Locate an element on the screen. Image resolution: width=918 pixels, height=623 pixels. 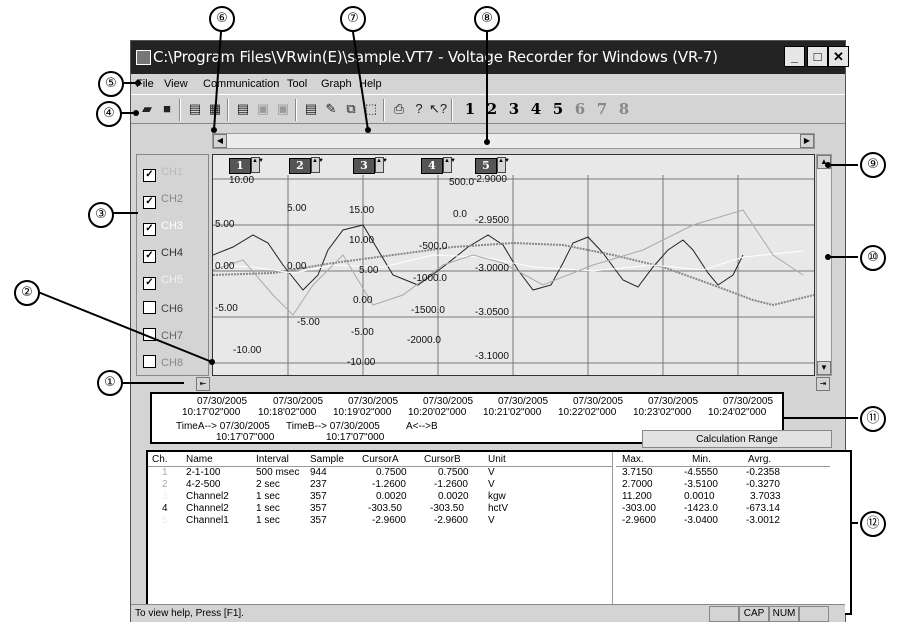
callout-2: ② is located at coordinates (27, 293).